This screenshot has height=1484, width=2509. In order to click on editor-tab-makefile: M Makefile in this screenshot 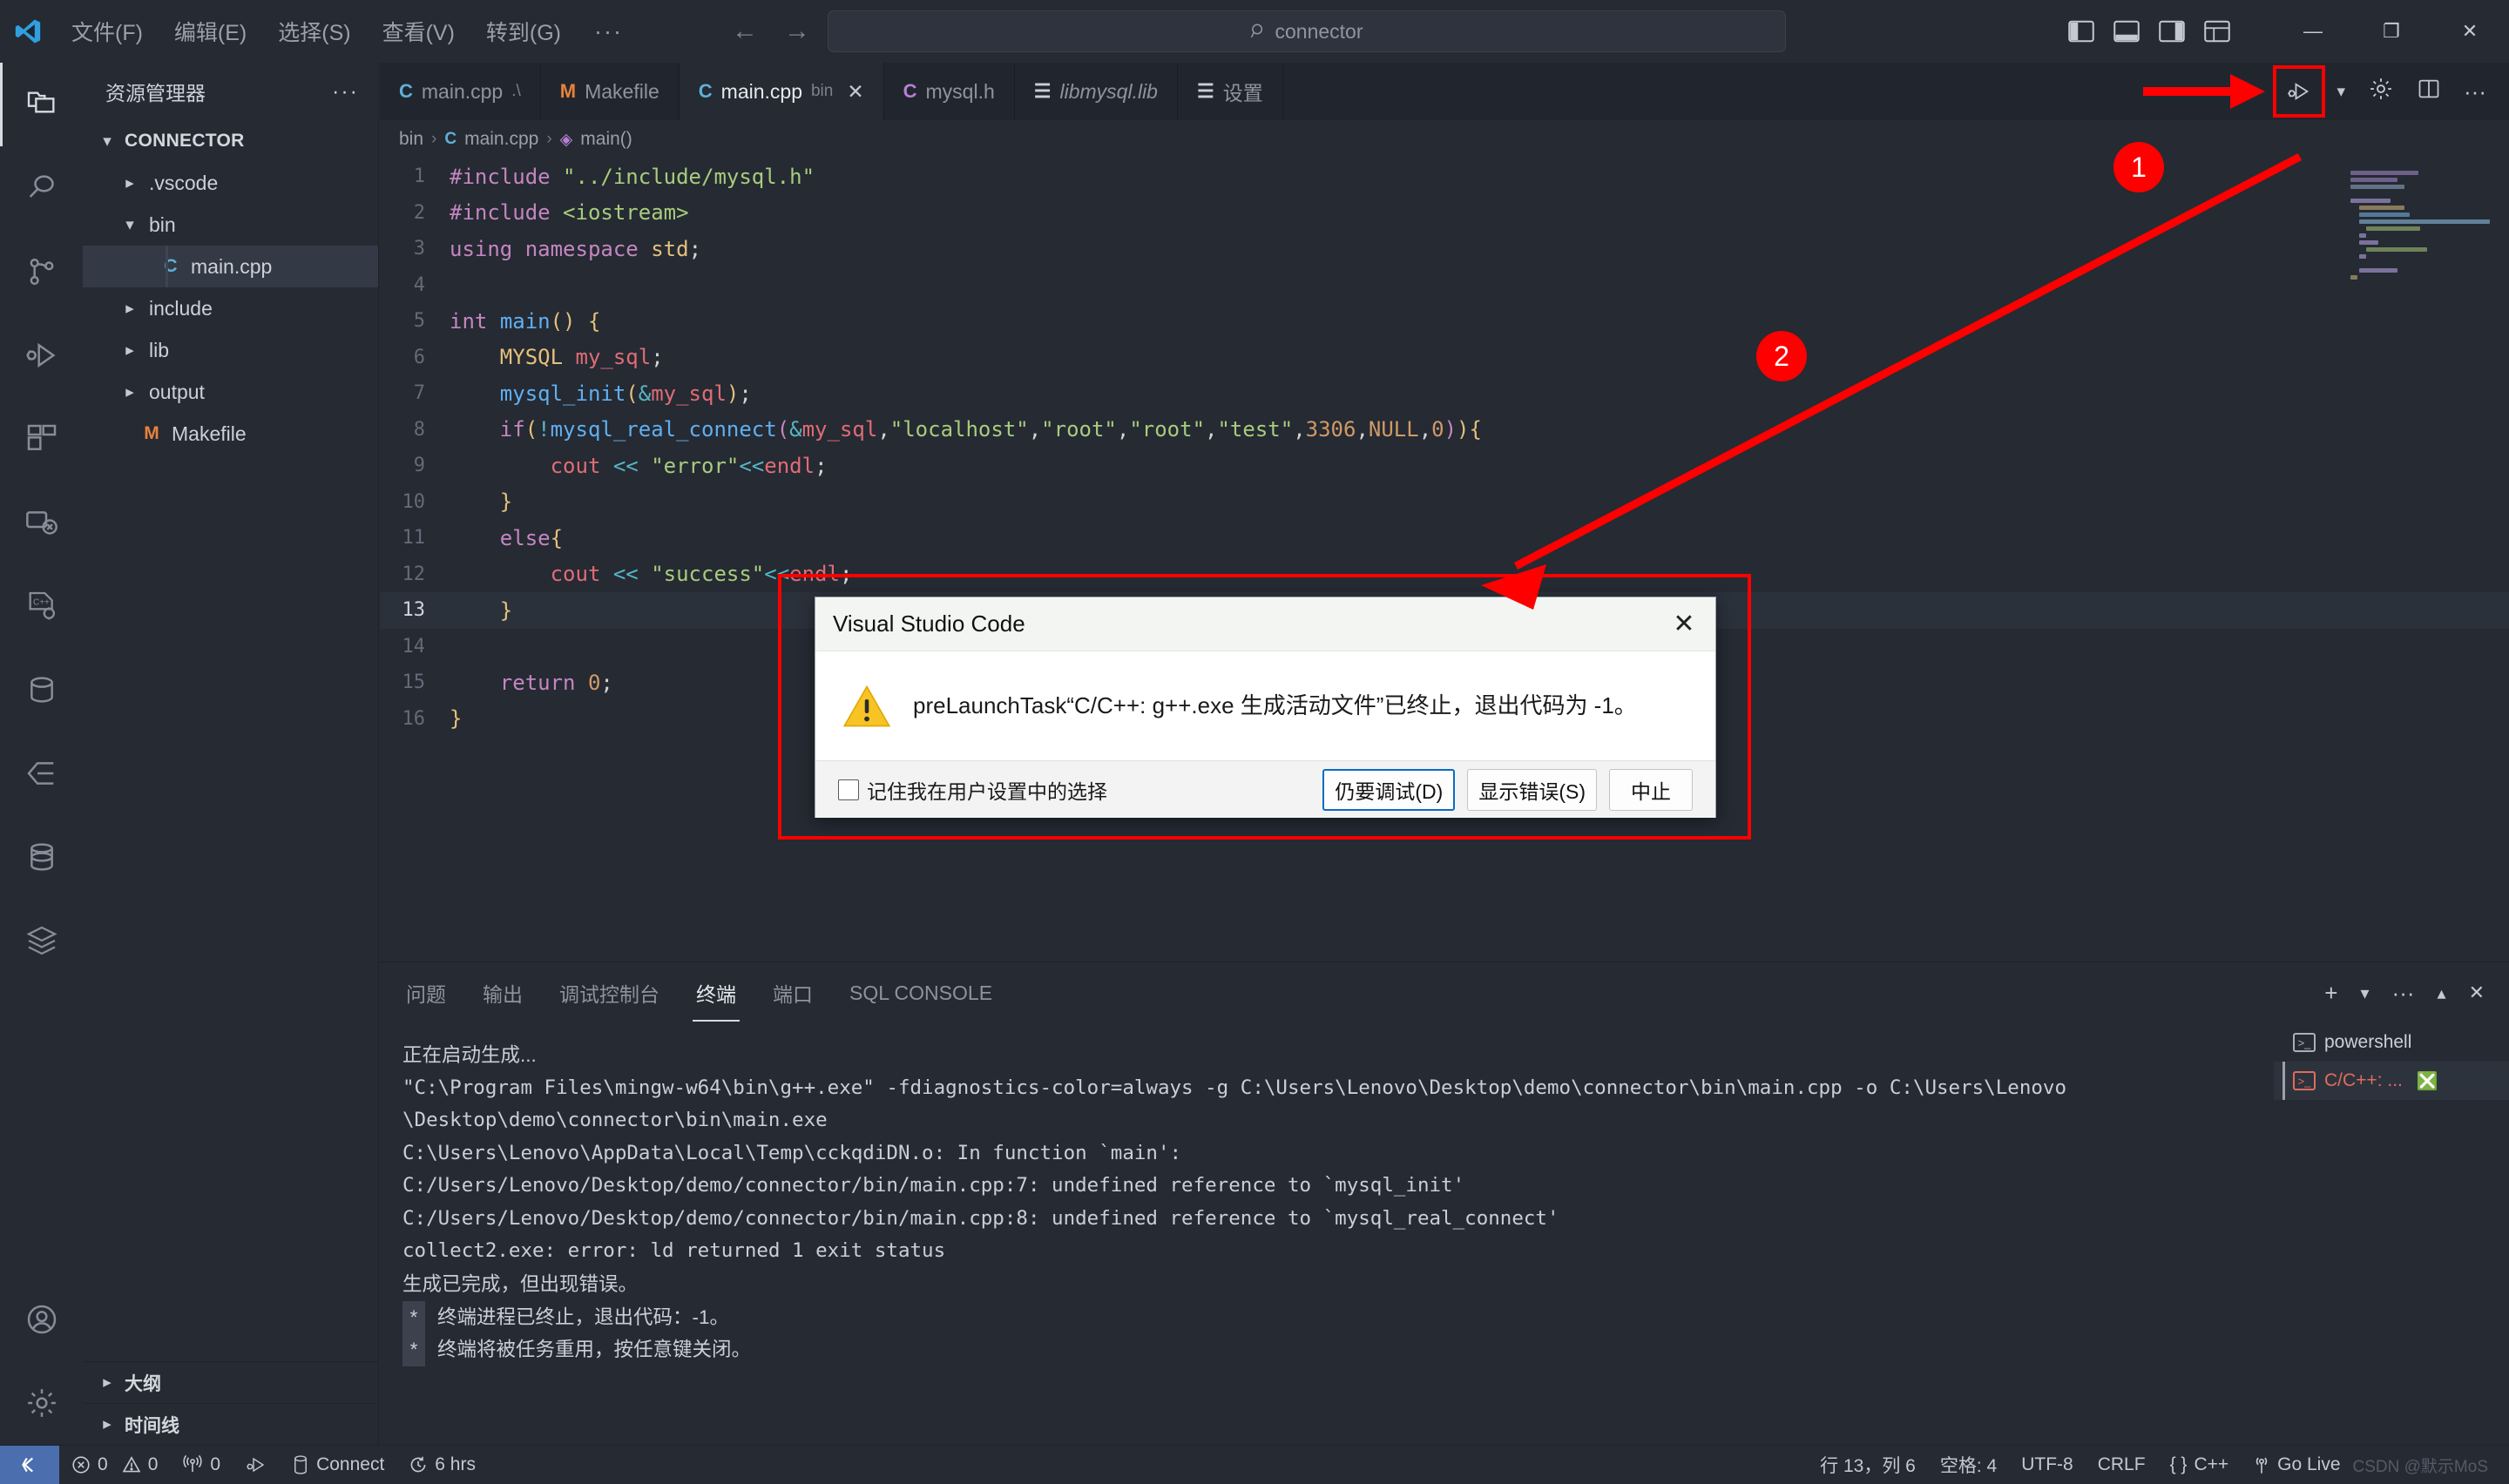, I will do `click(610, 91)`.